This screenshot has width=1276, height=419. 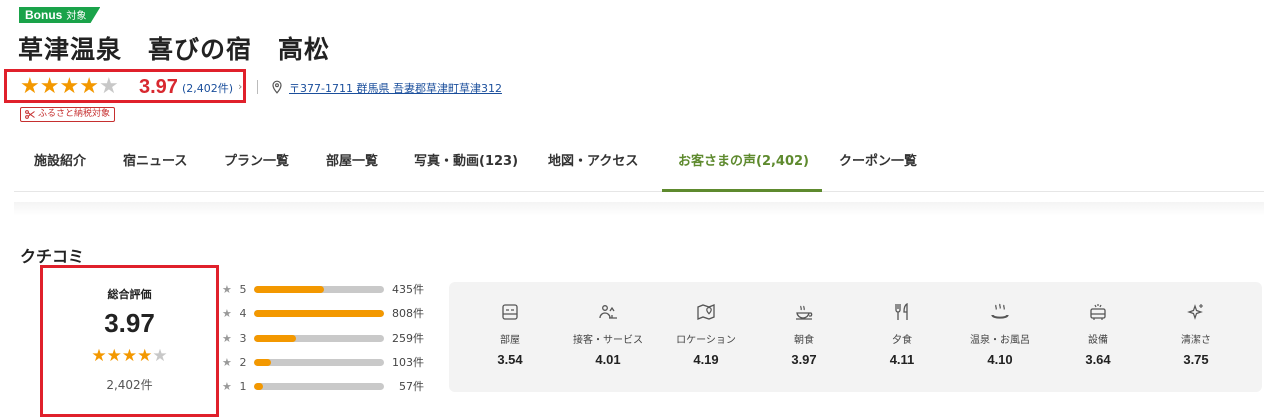 I want to click on dist-star-level: 5, so click(x=243, y=289).